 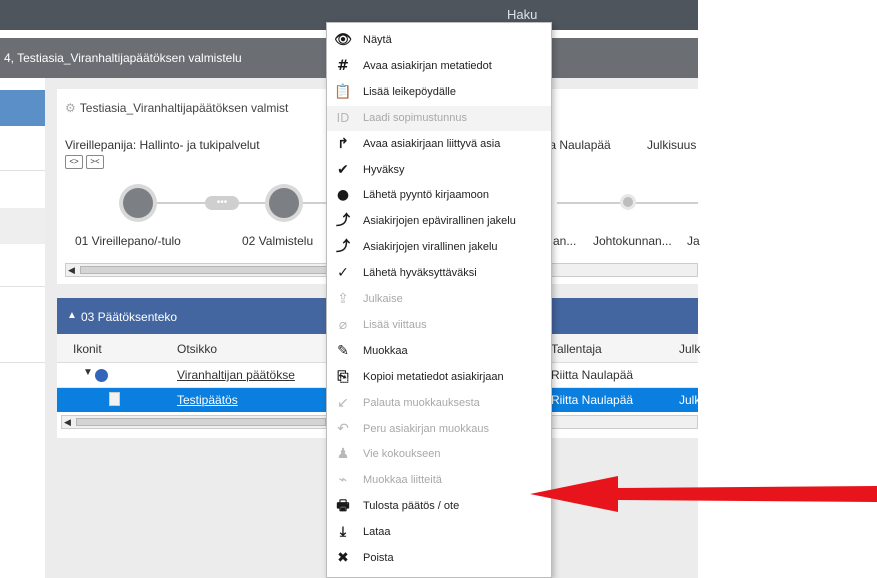 What do you see at coordinates (343, 117) in the screenshot?
I see `id-icon: ID` at bounding box center [343, 117].